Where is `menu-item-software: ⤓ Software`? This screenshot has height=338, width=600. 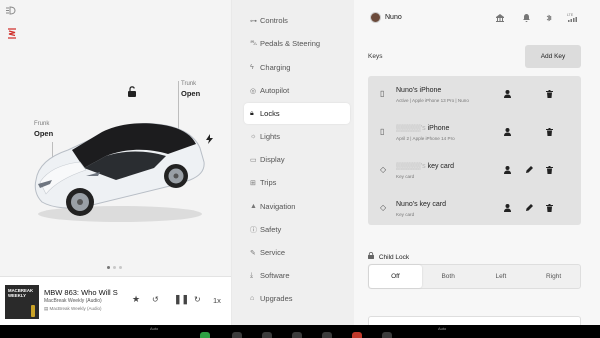
menu-item-software: ⤓ Software is located at coordinates (297, 275).